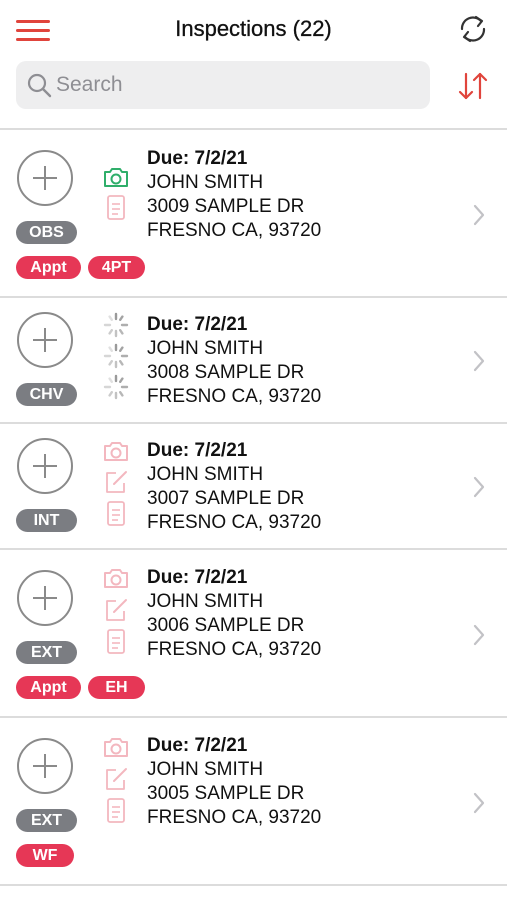  What do you see at coordinates (46, 520) in the screenshot?
I see `type-badge: INT` at bounding box center [46, 520].